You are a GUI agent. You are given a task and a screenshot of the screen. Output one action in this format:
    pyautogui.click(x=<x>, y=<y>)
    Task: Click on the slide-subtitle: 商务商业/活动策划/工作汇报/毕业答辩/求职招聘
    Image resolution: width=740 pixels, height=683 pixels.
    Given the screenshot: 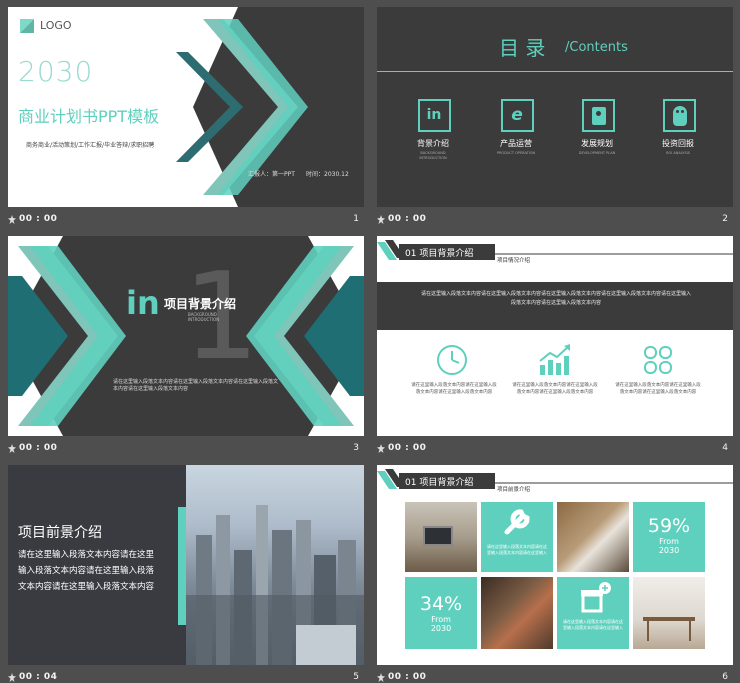 What is the action you would take?
    pyautogui.click(x=90, y=145)
    